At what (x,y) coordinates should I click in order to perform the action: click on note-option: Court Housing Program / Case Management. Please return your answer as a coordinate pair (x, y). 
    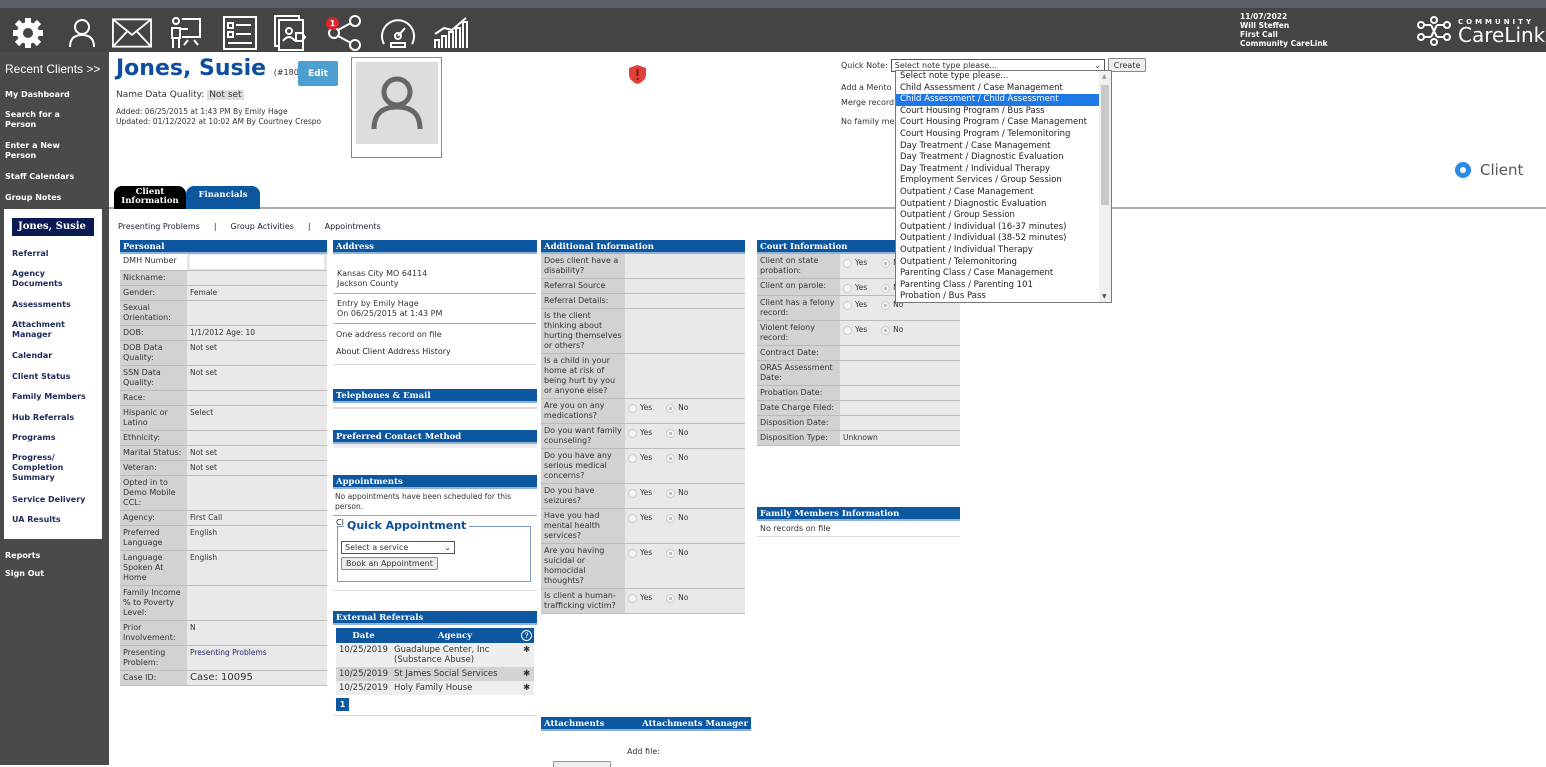
    Looking at the image, I should click on (1003, 123).